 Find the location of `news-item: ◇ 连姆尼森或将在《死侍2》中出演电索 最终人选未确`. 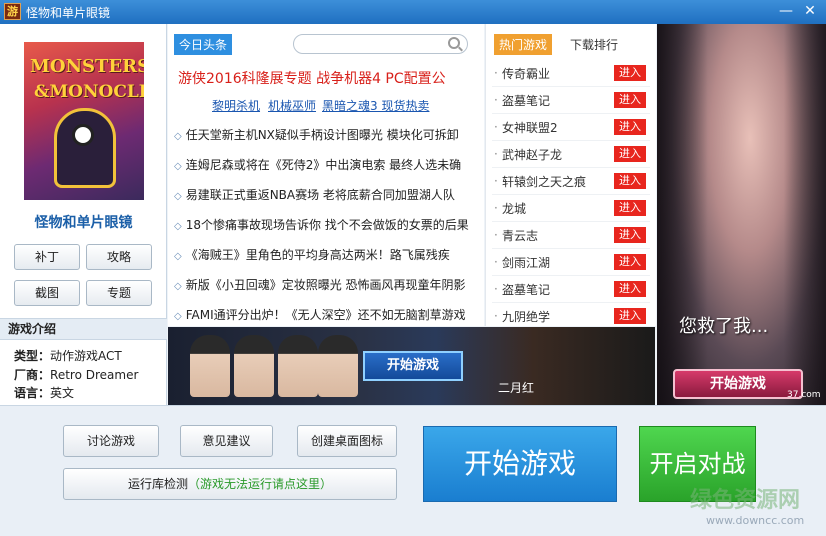

news-item: ◇ 连姆尼森或将在《死侍2》中出演电索 最终人选未确 is located at coordinates (324, 164).